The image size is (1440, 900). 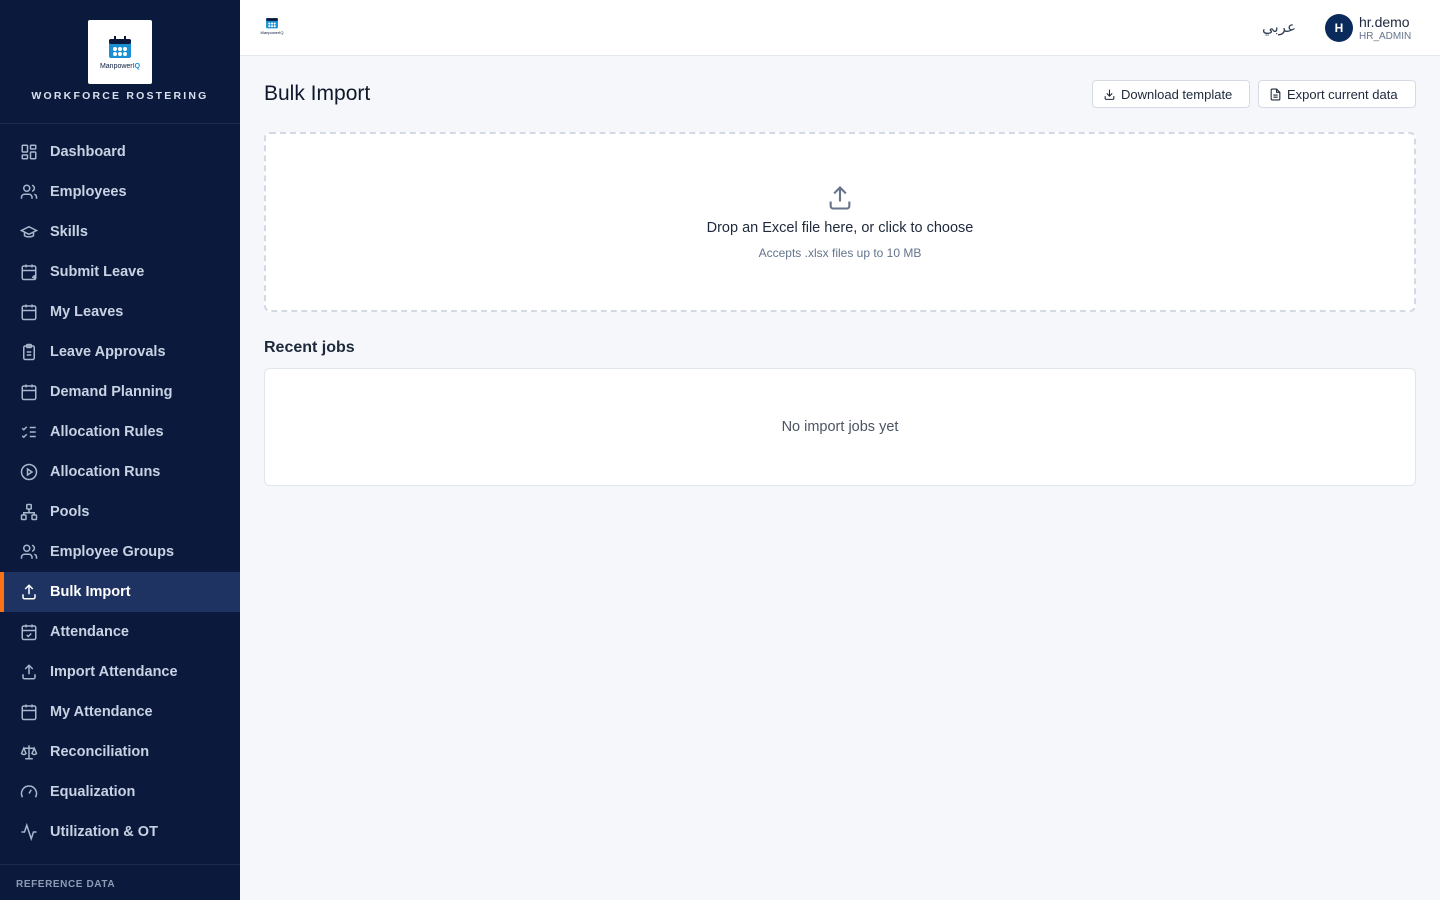 I want to click on brand-subtitle: WORKFORCE ROSTERING, so click(x=120, y=96).